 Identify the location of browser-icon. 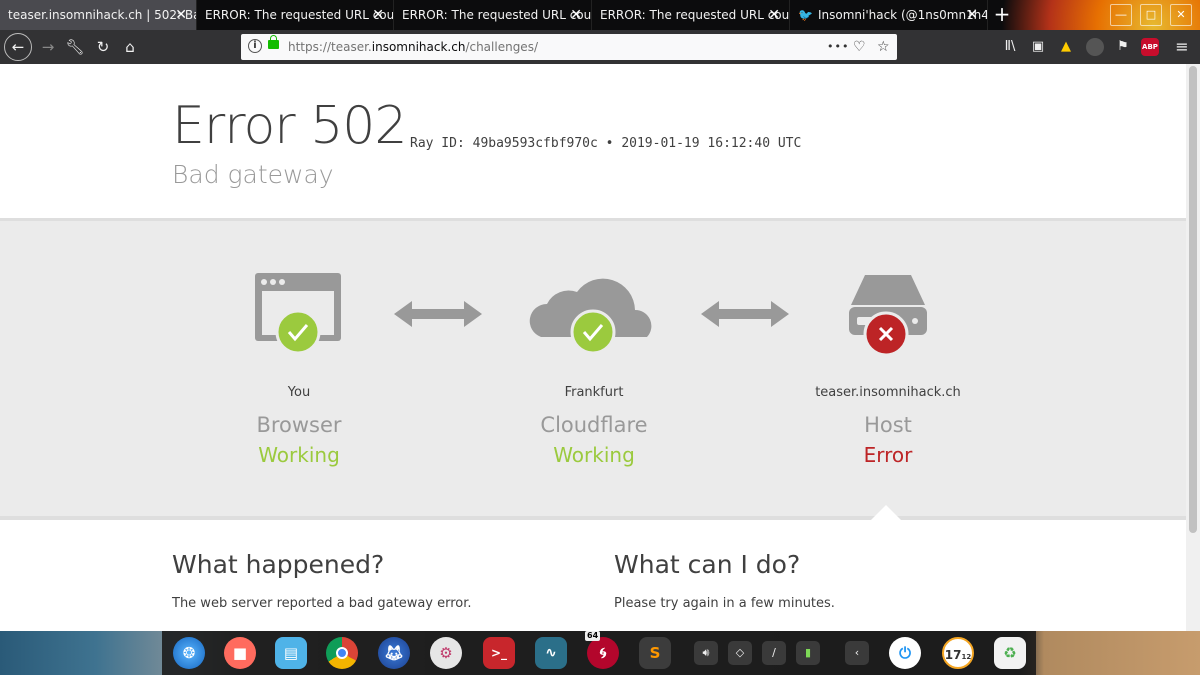
(298, 314).